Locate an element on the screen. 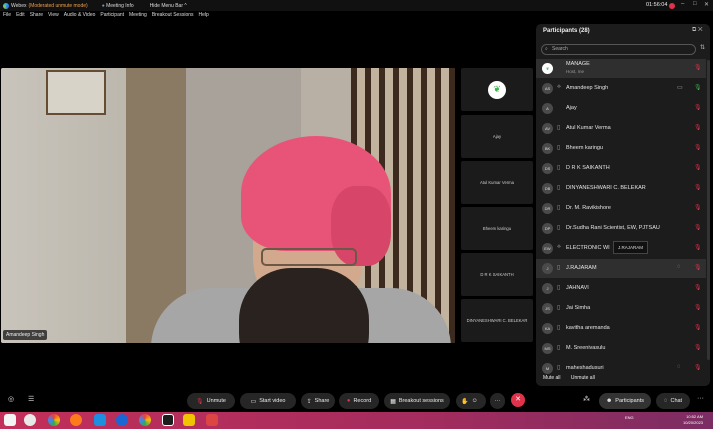 This screenshot has height=429, width=713. speaker-name-label: Amandeep Singh is located at coordinates (25, 335).